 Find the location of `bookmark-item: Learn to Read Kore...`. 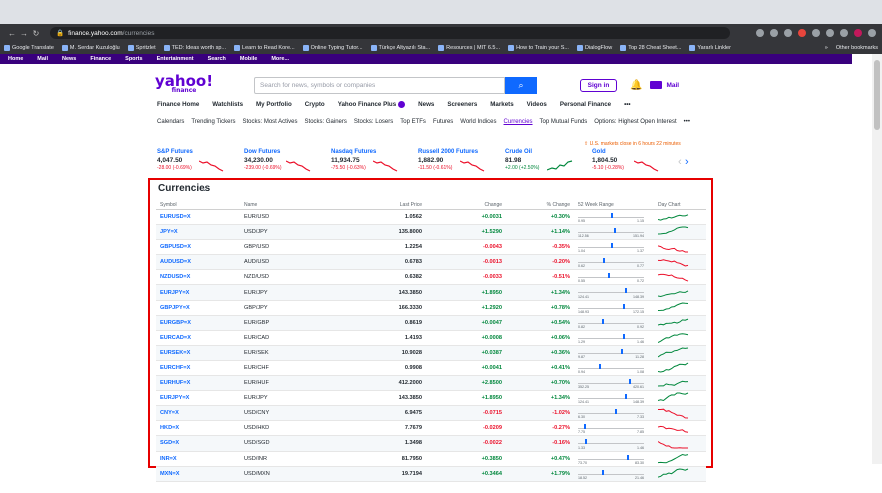

bookmark-item: Learn to Read Kore... is located at coordinates (264, 48).